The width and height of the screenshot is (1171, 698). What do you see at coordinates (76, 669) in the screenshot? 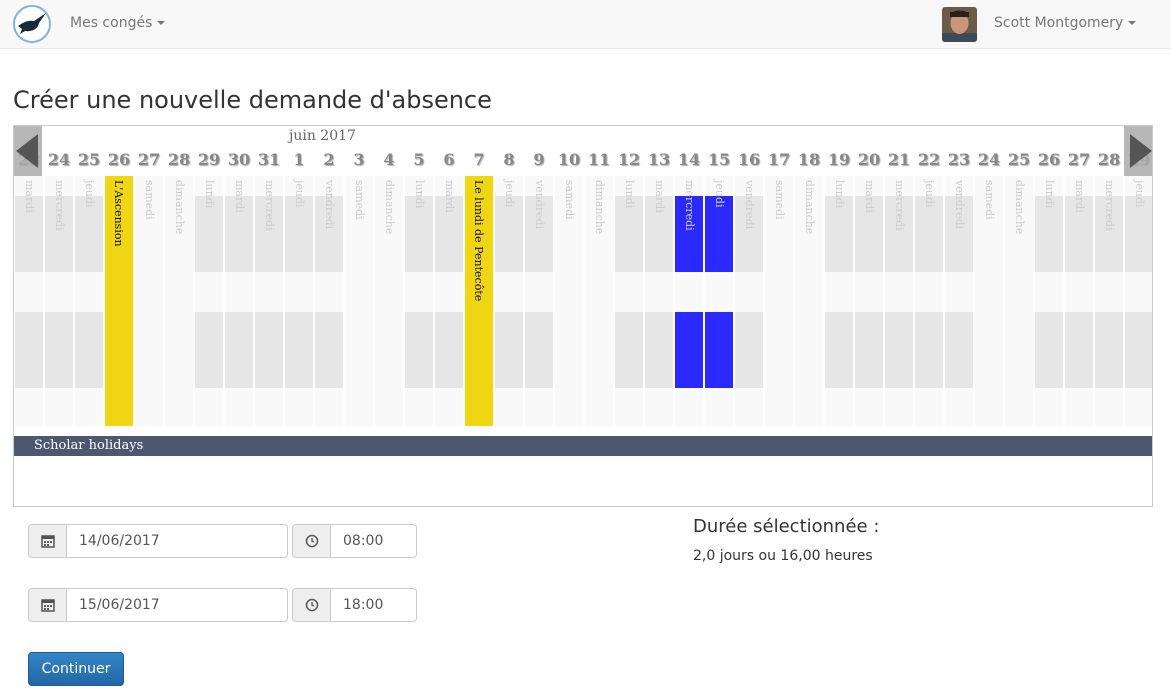
I see `continue-button: Continuer` at bounding box center [76, 669].